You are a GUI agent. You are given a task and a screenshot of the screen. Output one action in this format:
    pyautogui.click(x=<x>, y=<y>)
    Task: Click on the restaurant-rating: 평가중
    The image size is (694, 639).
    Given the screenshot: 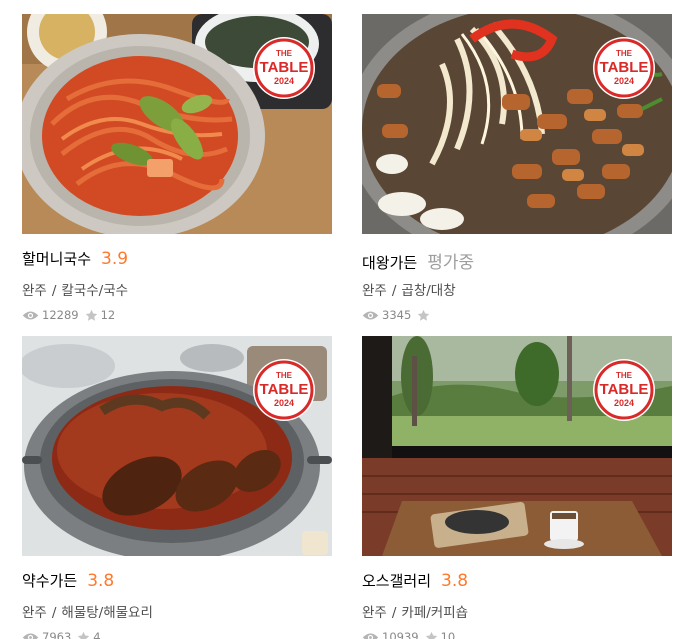 What is the action you would take?
    pyautogui.click(x=451, y=263)
    